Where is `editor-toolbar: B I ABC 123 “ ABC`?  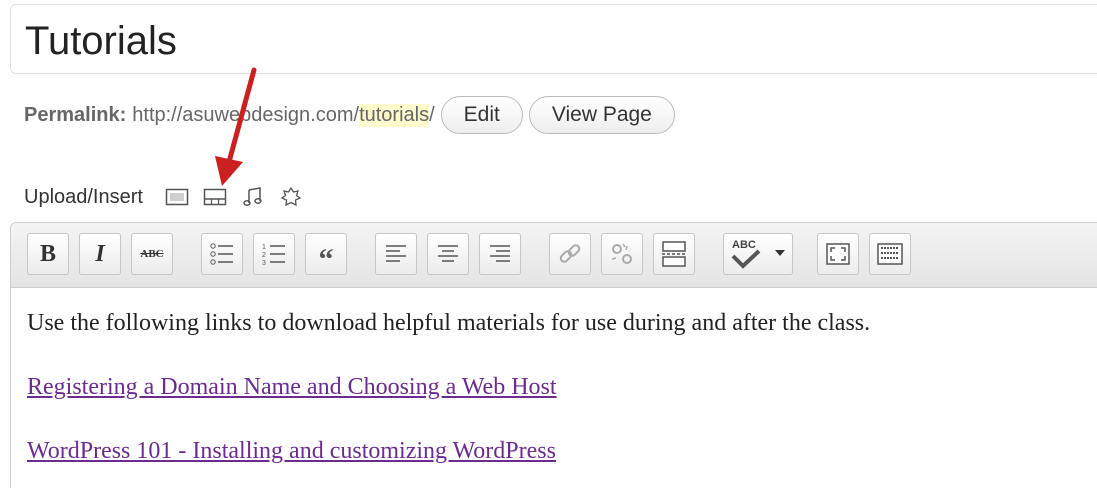 editor-toolbar: B I ABC 123 “ ABC is located at coordinates (553, 255).